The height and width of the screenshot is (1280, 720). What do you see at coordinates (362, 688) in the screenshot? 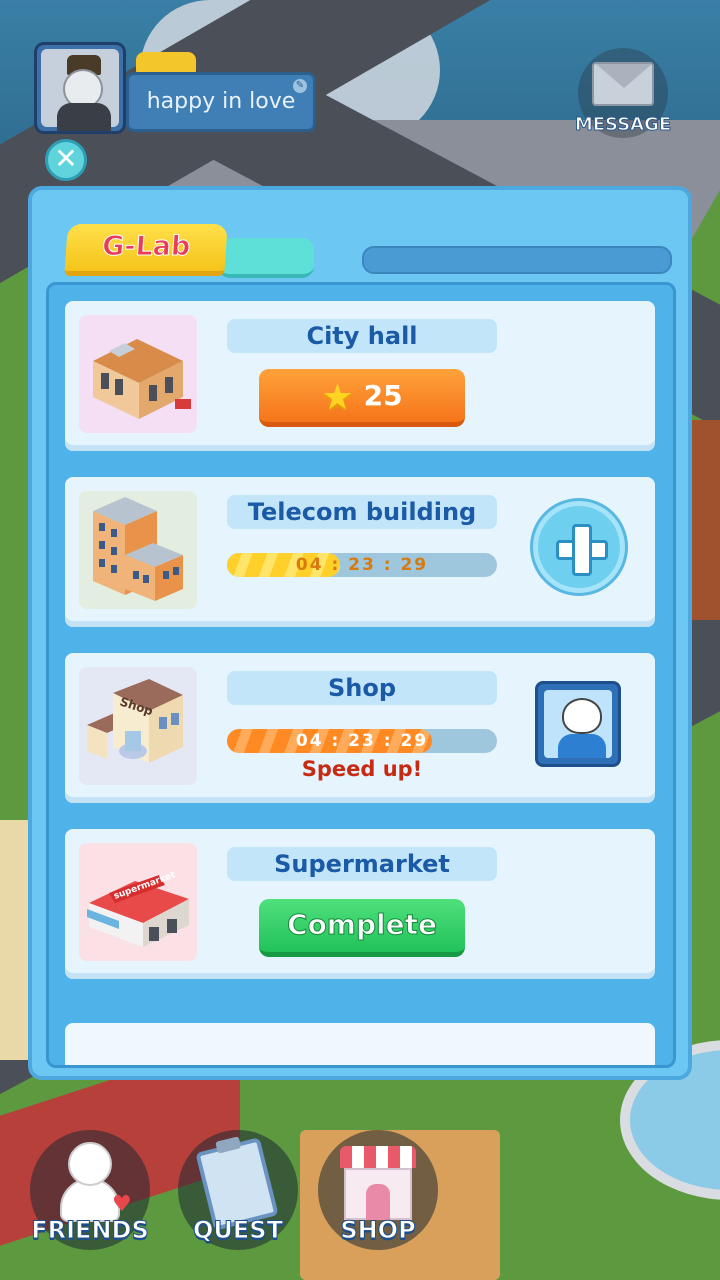
I see `building-title: Shop` at bounding box center [362, 688].